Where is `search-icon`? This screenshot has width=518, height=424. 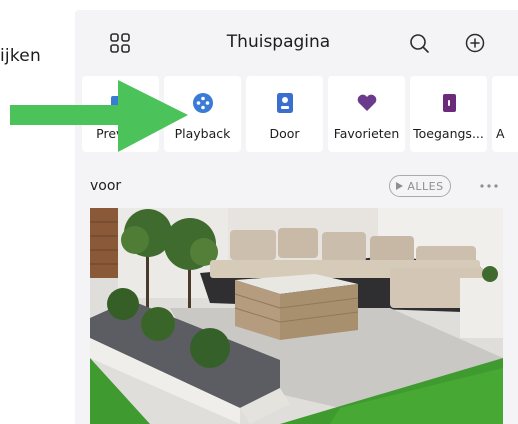 search-icon is located at coordinates (419, 43).